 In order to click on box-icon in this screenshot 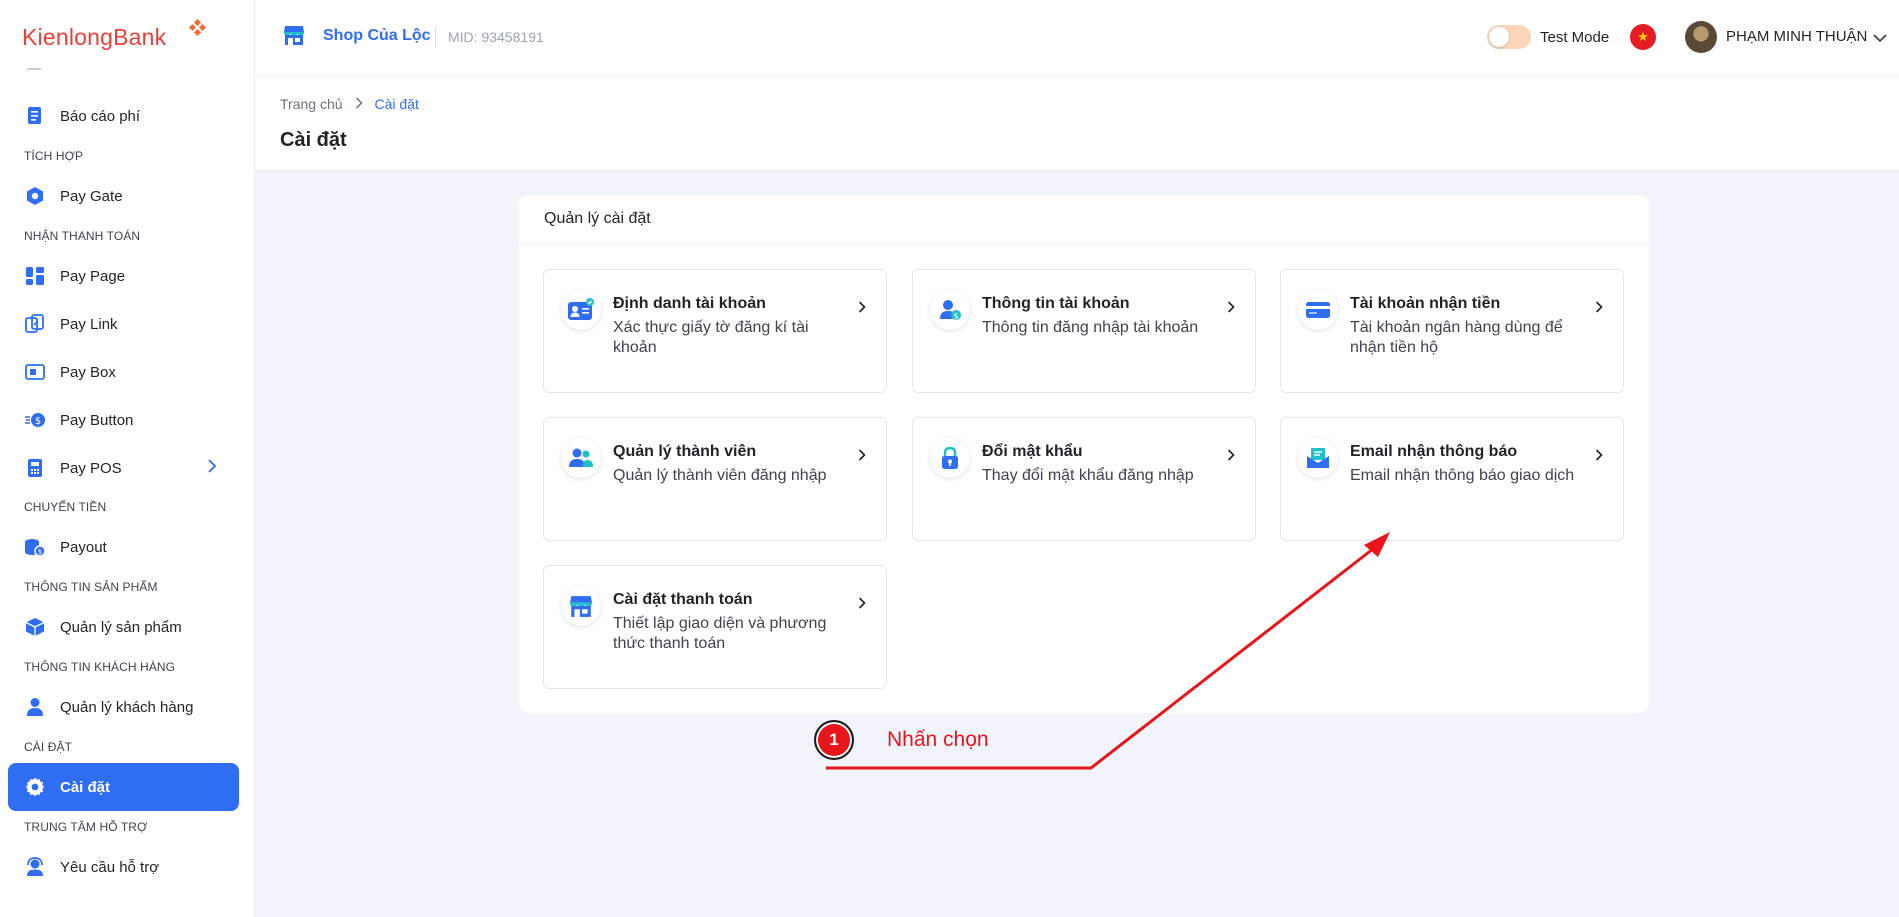, I will do `click(35, 372)`.